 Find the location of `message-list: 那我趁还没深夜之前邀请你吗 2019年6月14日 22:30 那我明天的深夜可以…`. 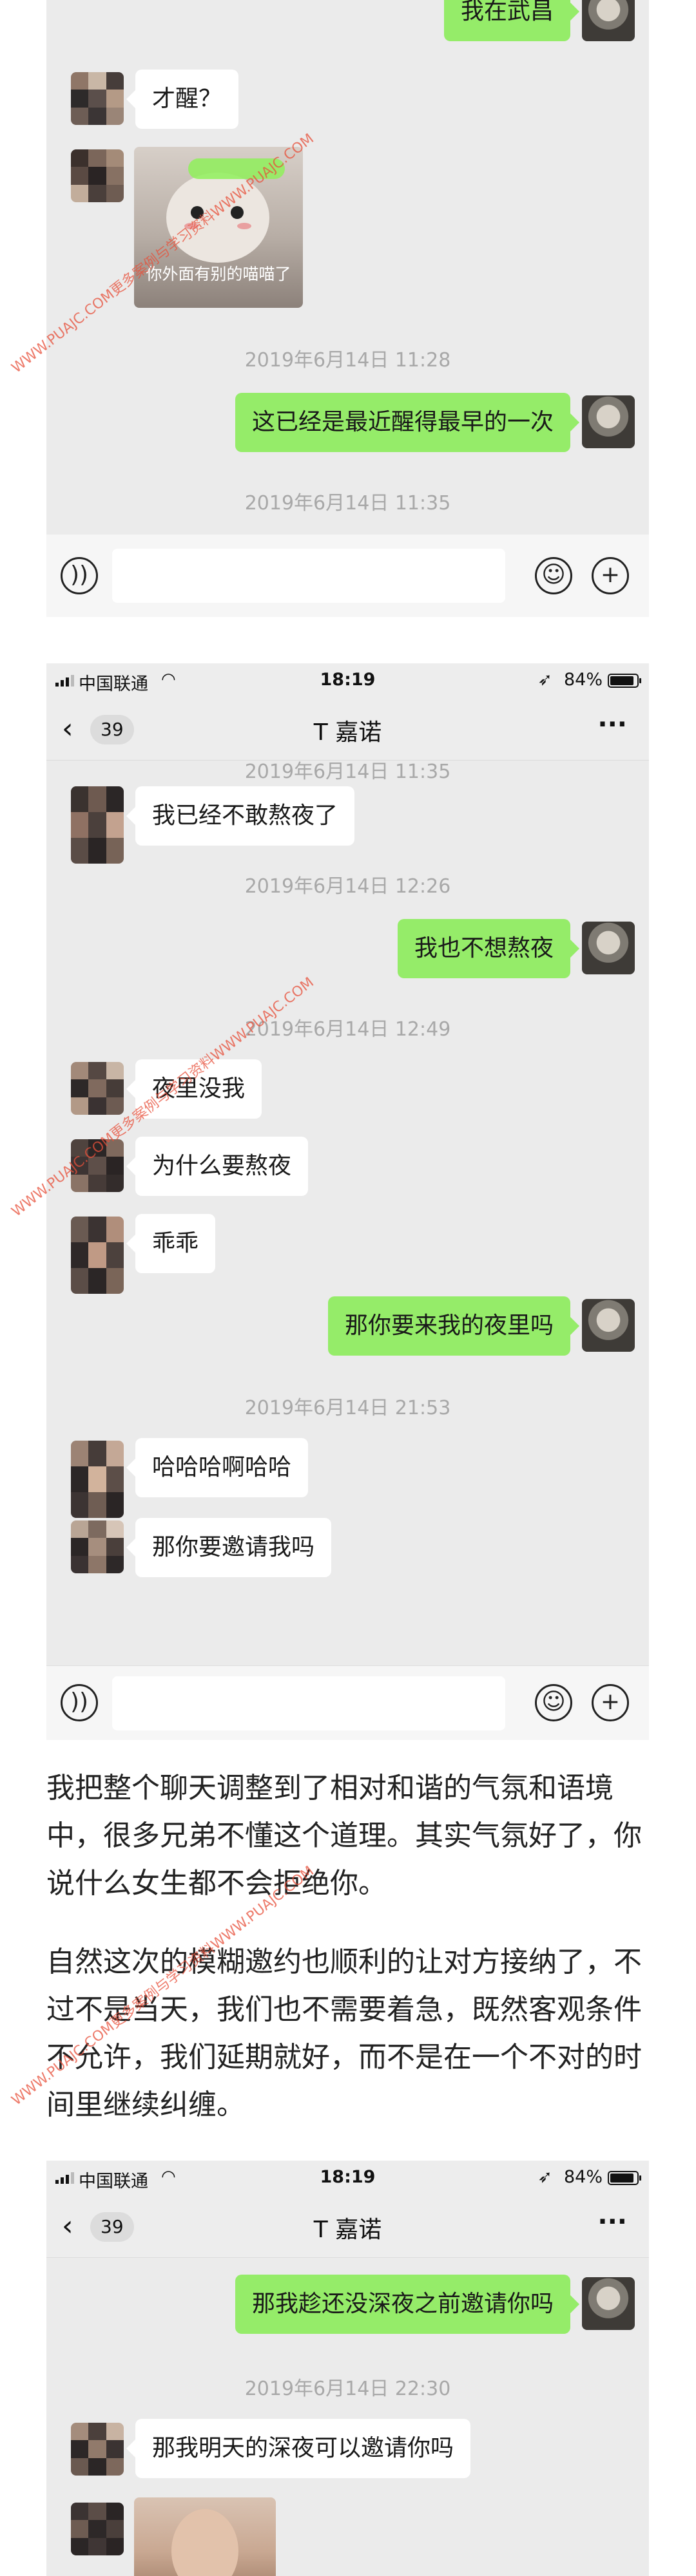

message-list: 那我趁还没深夜之前邀请你吗 2019年6月14日 22:30 那我明天的深夜可以… is located at coordinates (348, 2417).